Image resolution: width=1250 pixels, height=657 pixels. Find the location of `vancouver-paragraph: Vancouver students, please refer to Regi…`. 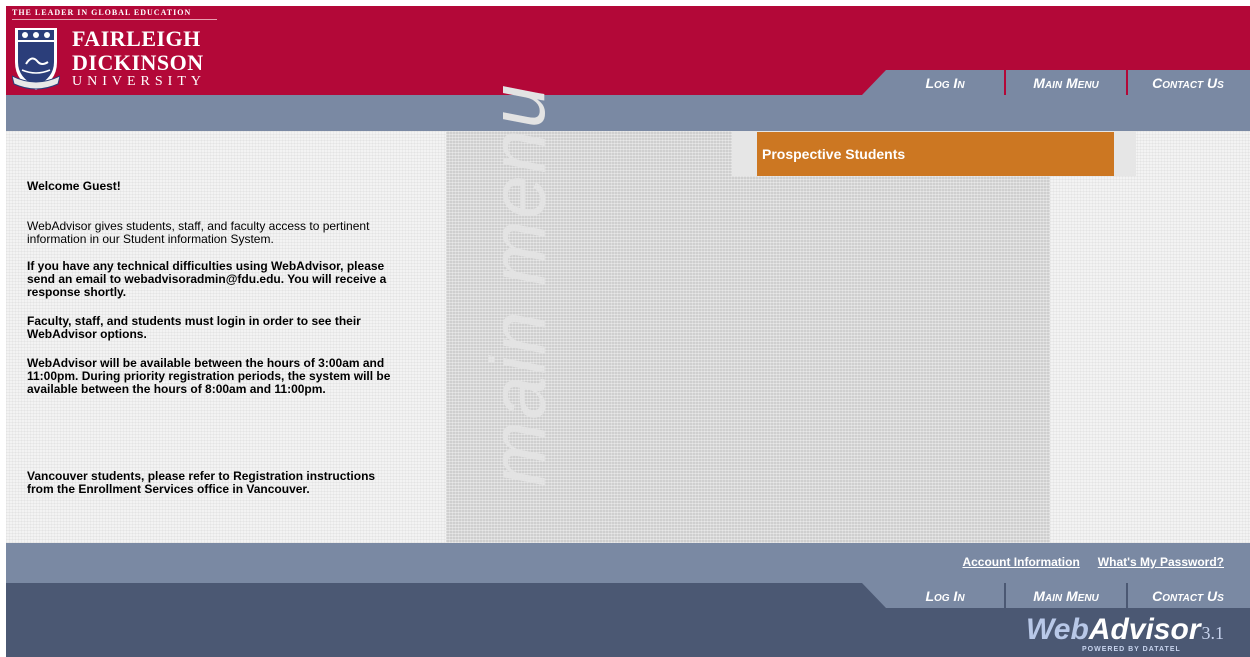

vancouver-paragraph: Vancouver students, please refer to Regi… is located at coordinates (201, 482).